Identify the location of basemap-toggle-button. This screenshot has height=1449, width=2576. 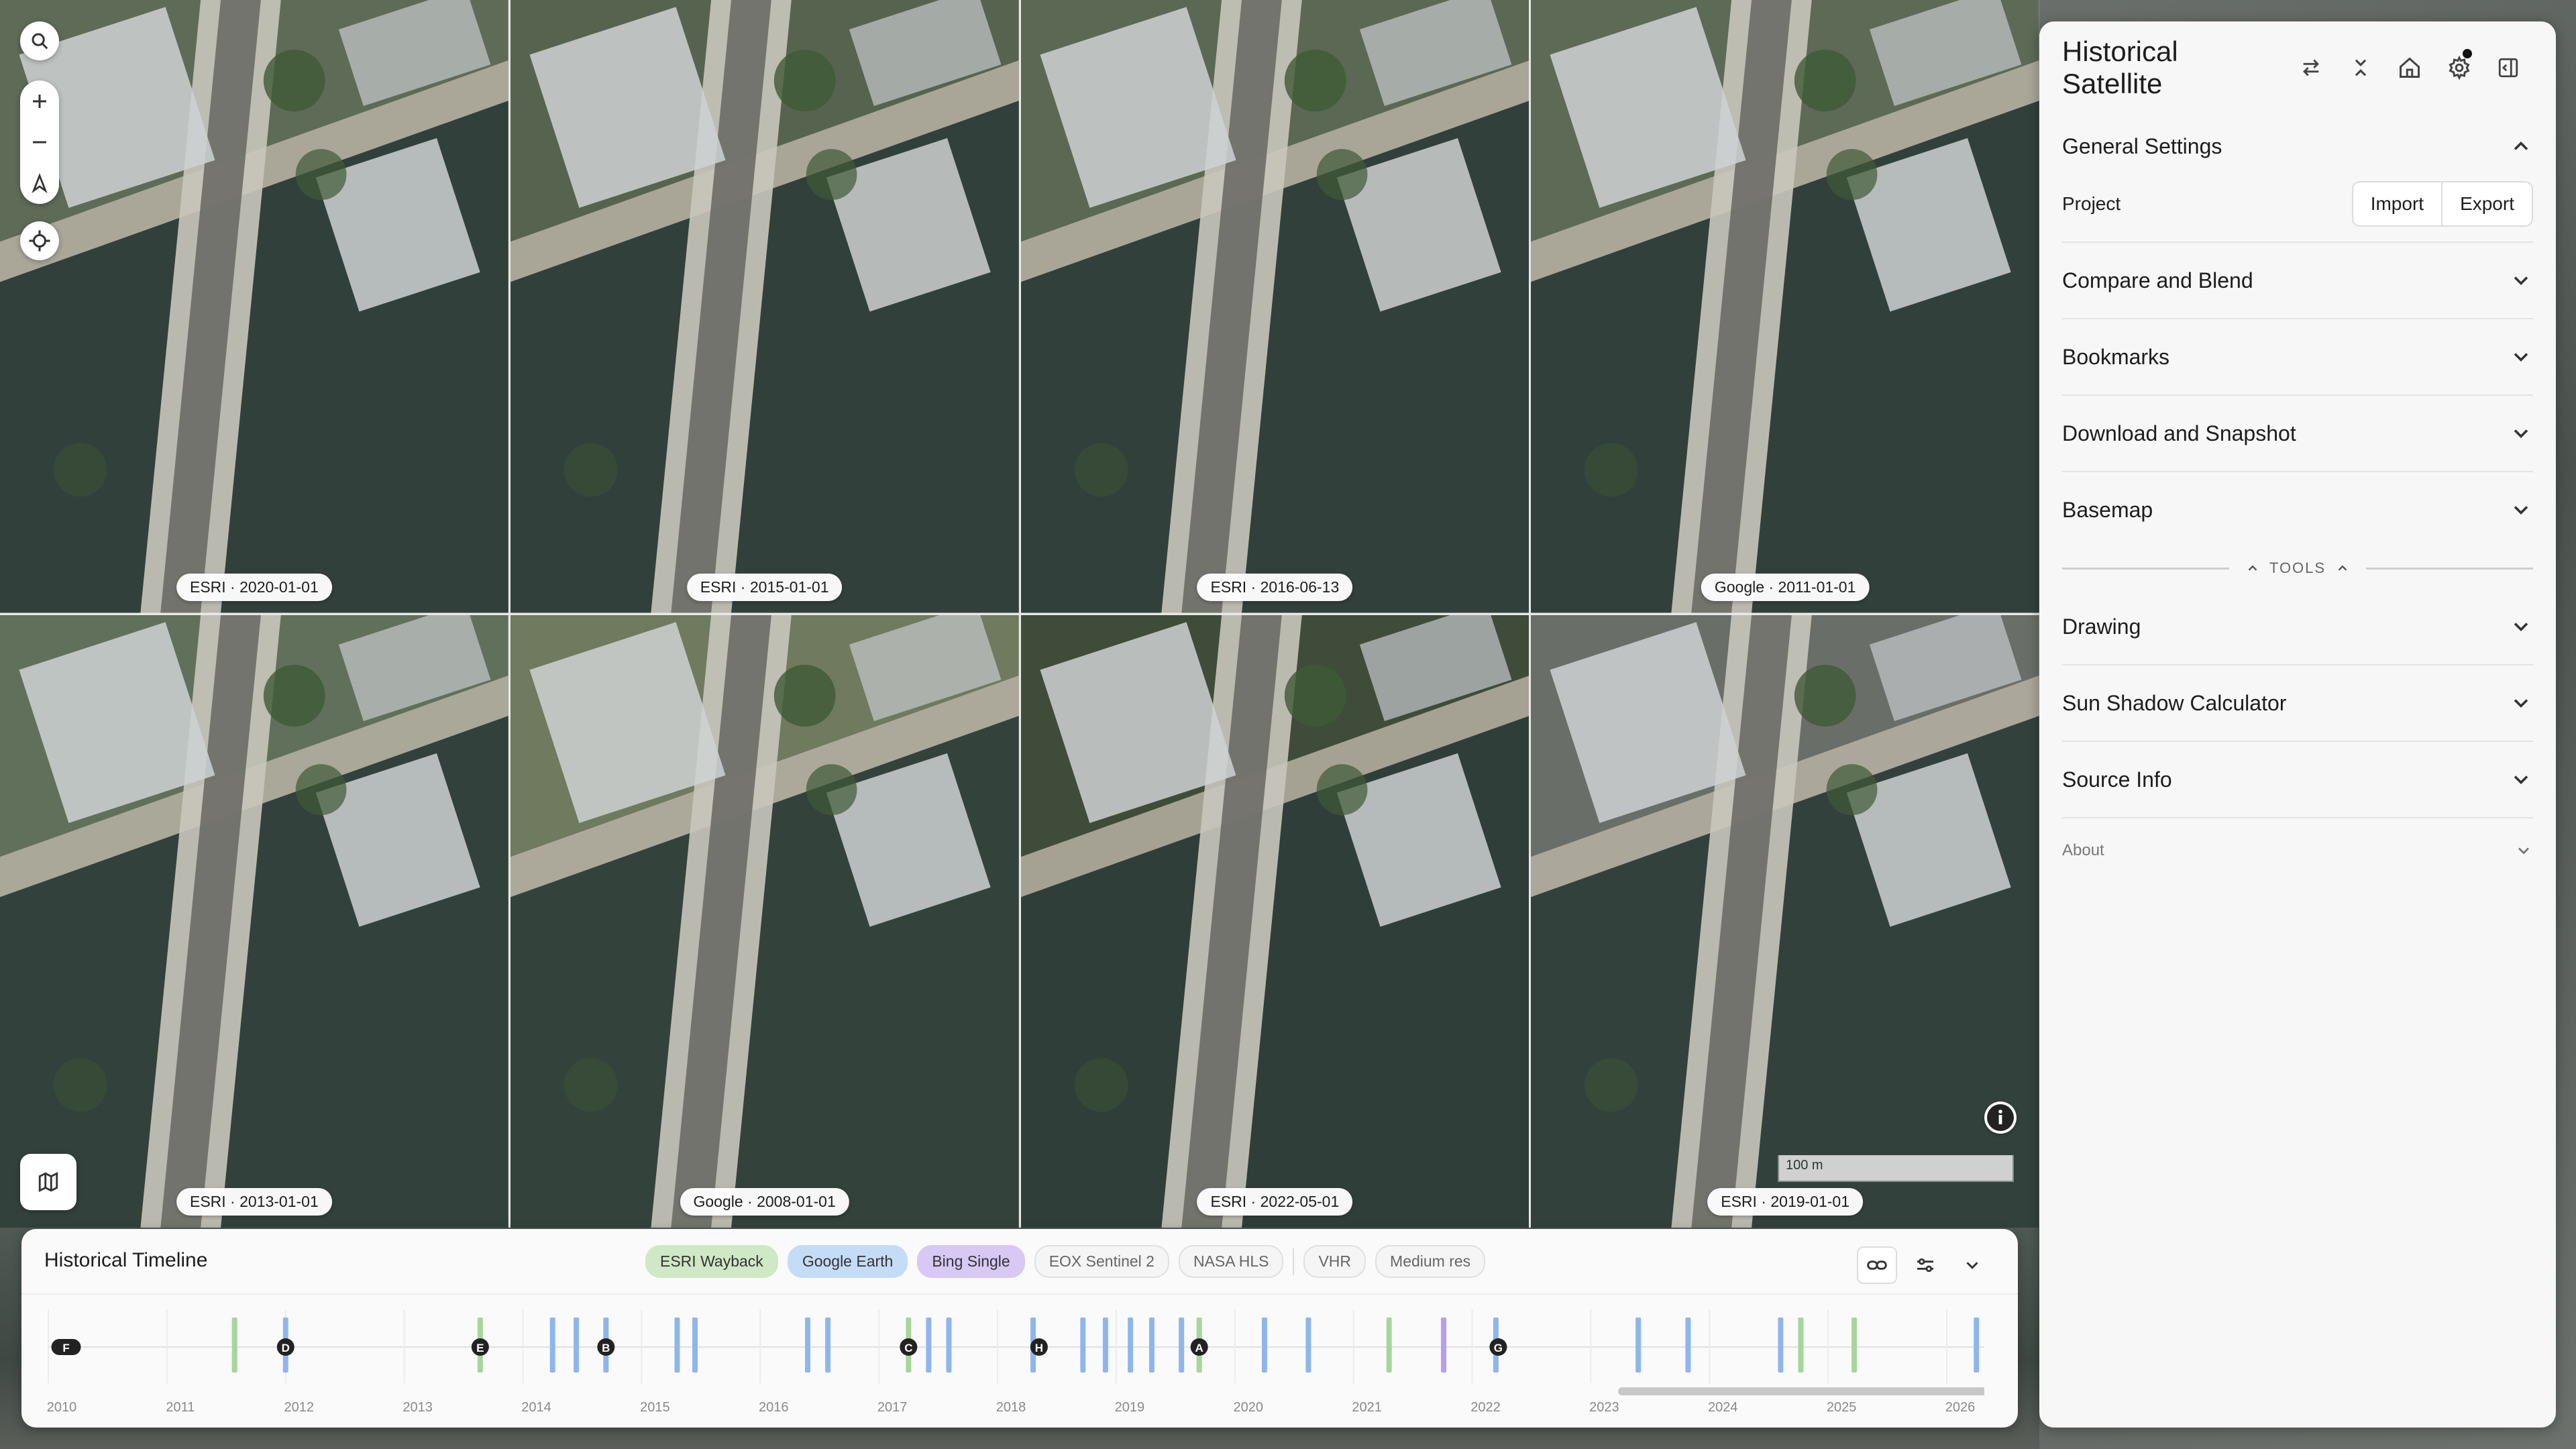
(48, 1182).